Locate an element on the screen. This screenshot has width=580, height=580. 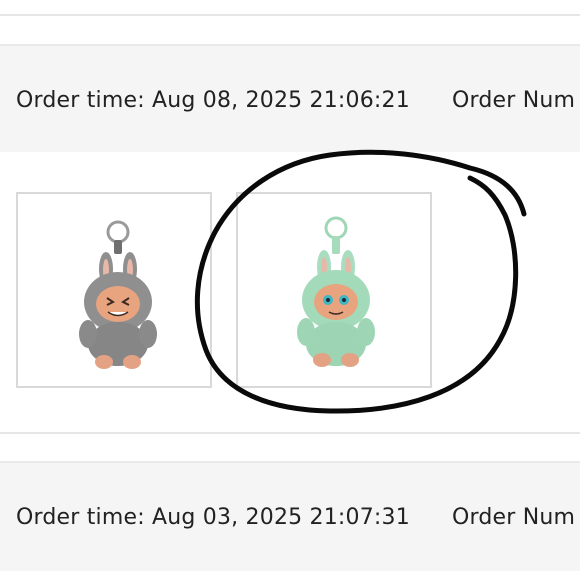
mint-bunny-keychain-image is located at coordinates (336, 291).